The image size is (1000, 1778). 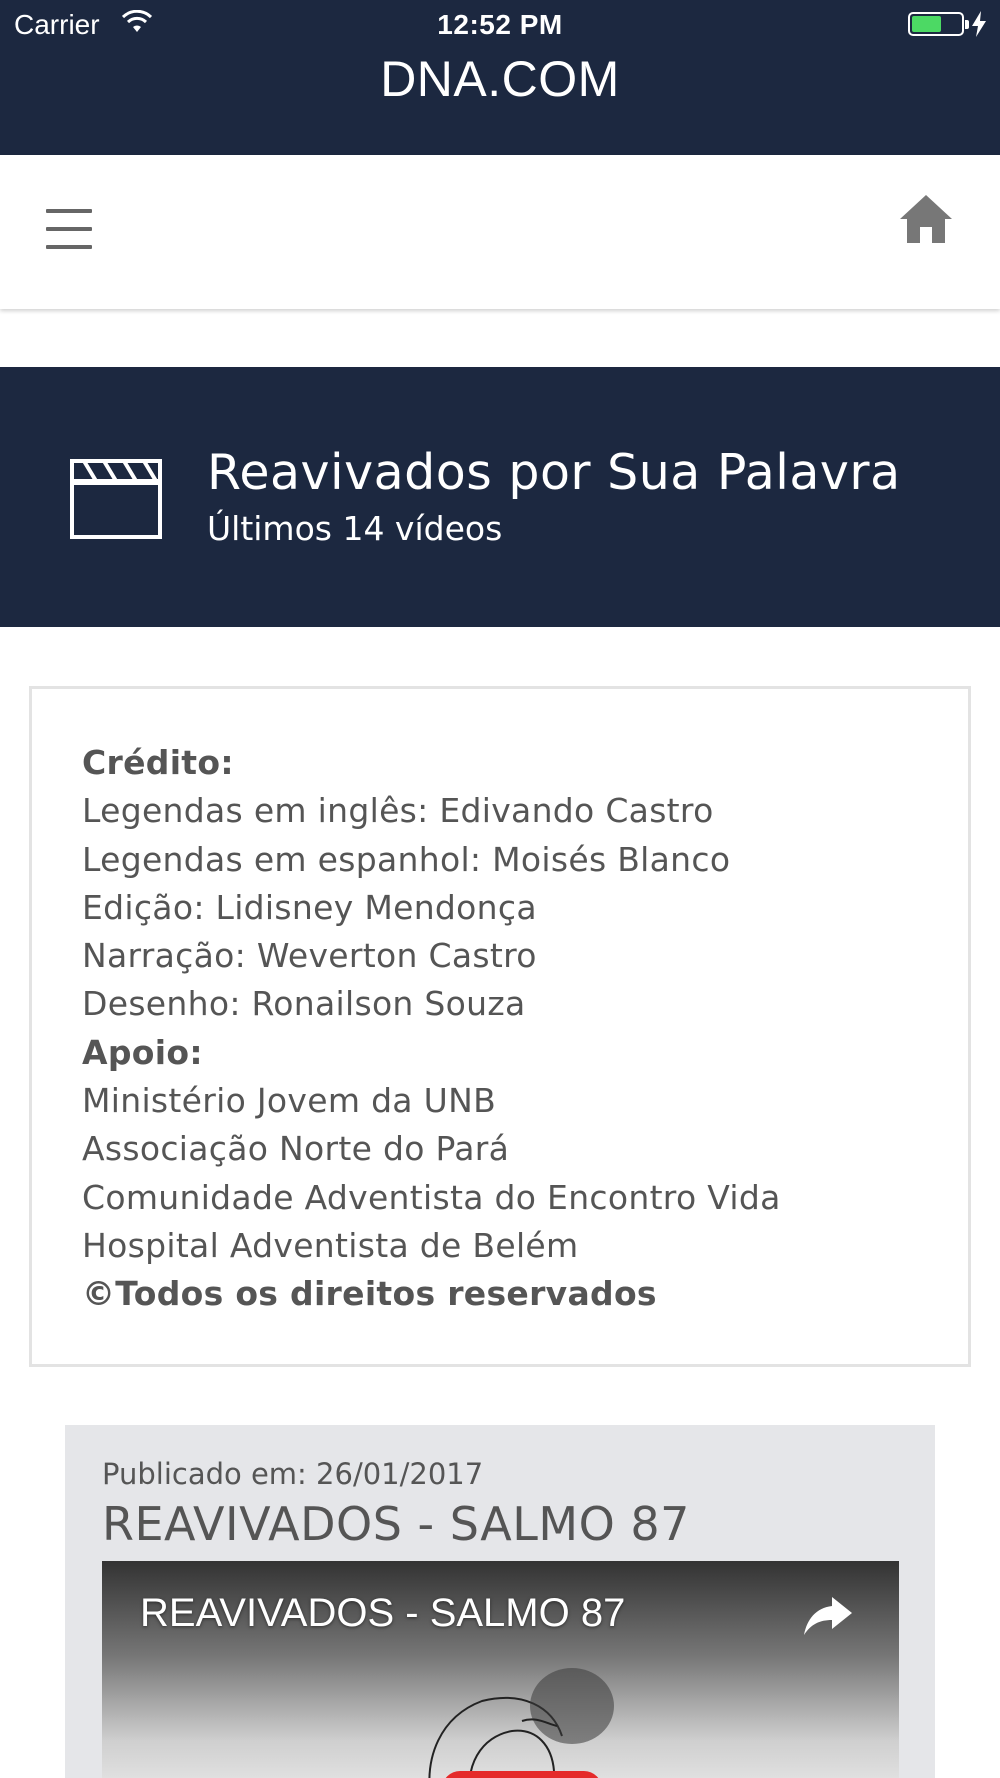 What do you see at coordinates (70, 229) in the screenshot?
I see `hamburger-menu-icon` at bounding box center [70, 229].